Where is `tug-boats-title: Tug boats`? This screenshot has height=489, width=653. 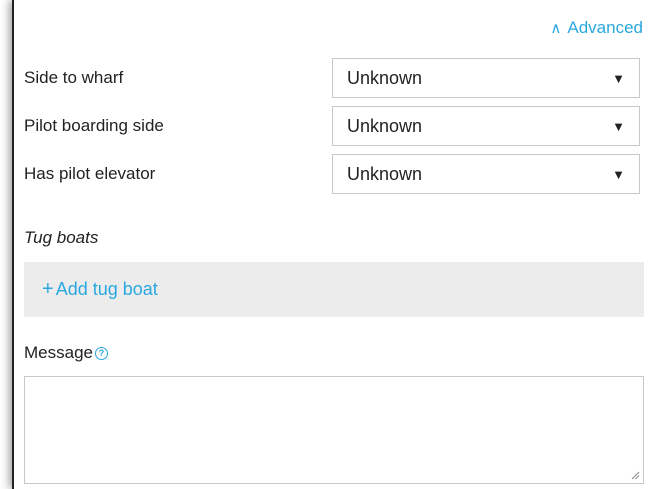
tug-boats-title: Tug boats is located at coordinates (61, 237).